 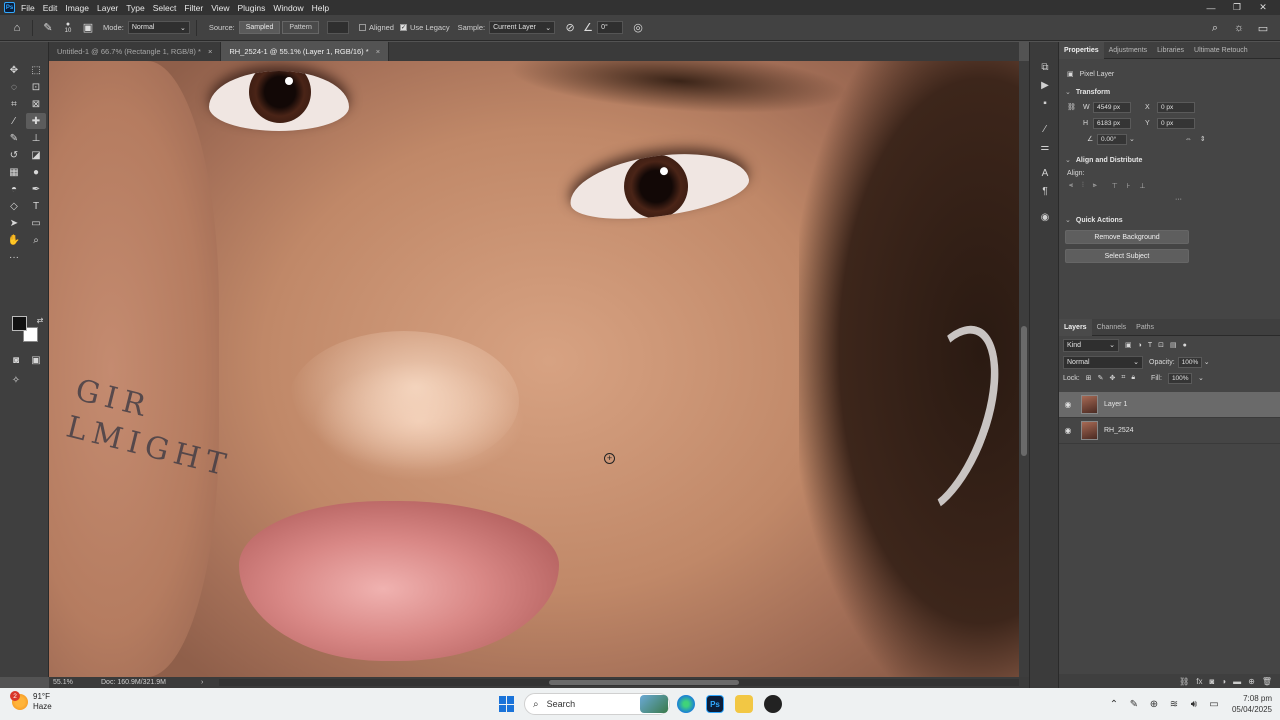 What do you see at coordinates (1203, 139) in the screenshot?
I see `flip-vertical-icon: ⇕` at bounding box center [1203, 139].